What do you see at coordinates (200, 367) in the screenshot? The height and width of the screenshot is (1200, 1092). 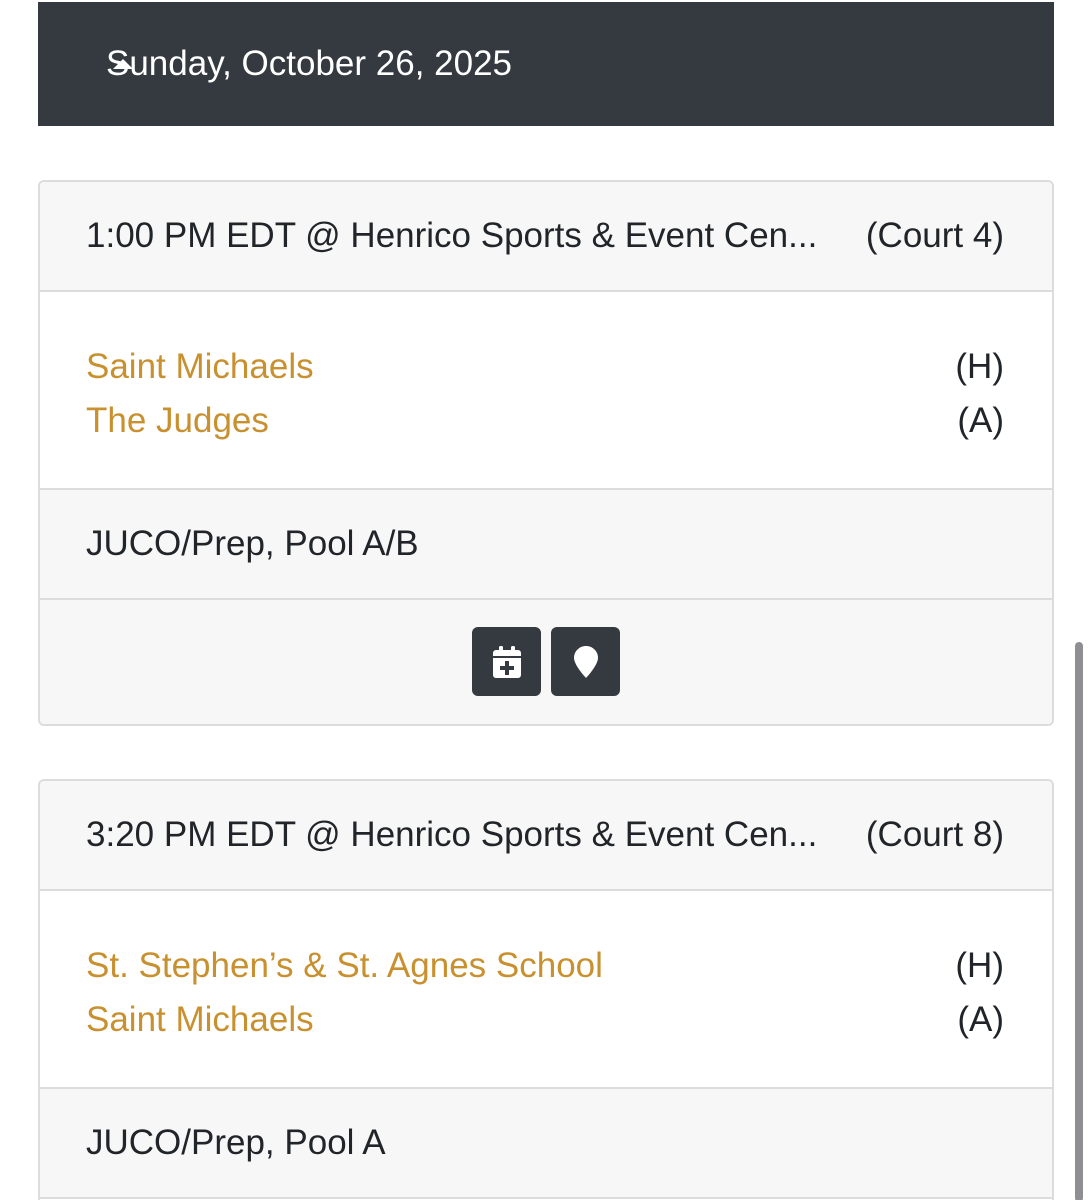 I see `home-team-link: Saint Michaels` at bounding box center [200, 367].